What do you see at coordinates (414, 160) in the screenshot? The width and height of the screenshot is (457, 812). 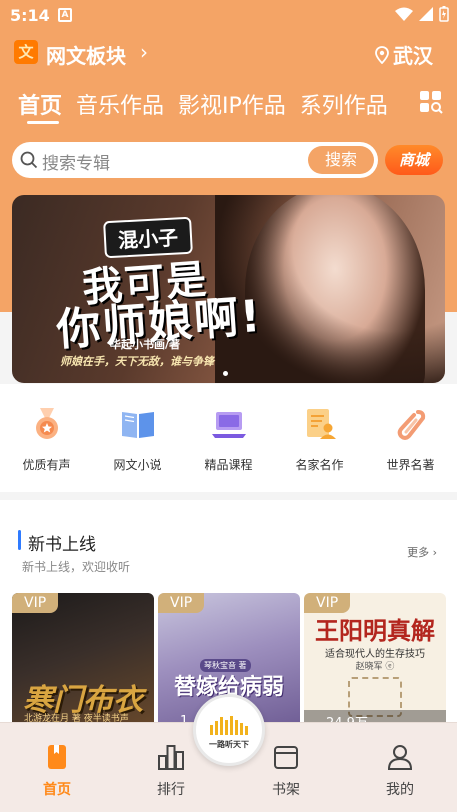 I see `mall-button: 商城` at bounding box center [414, 160].